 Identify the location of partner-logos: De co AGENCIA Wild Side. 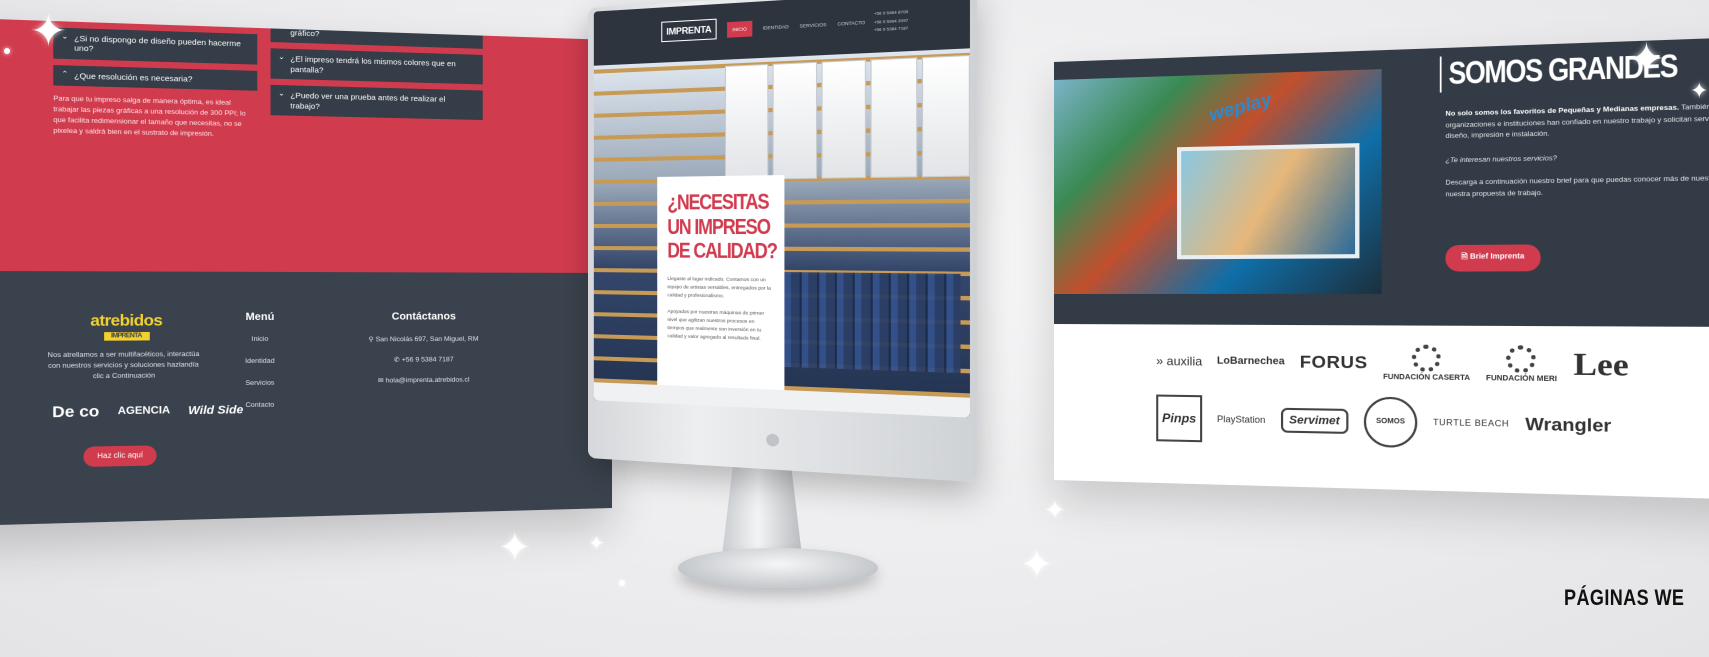
(147, 412).